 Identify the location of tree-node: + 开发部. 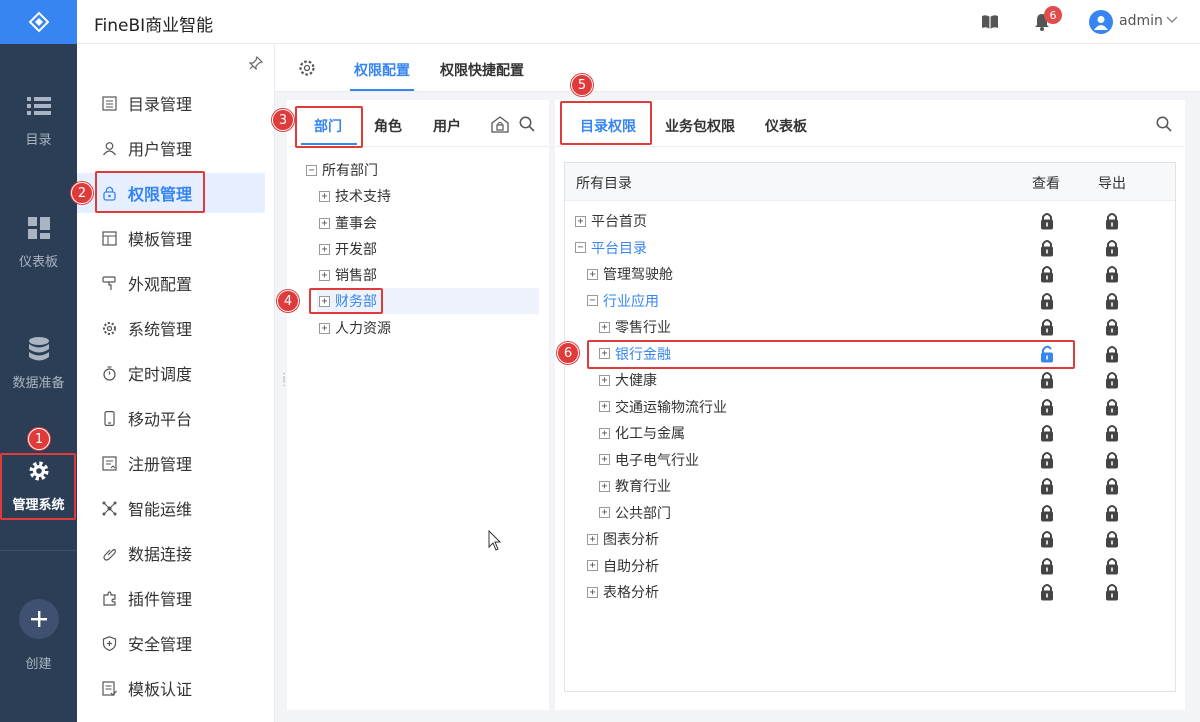
(348, 249).